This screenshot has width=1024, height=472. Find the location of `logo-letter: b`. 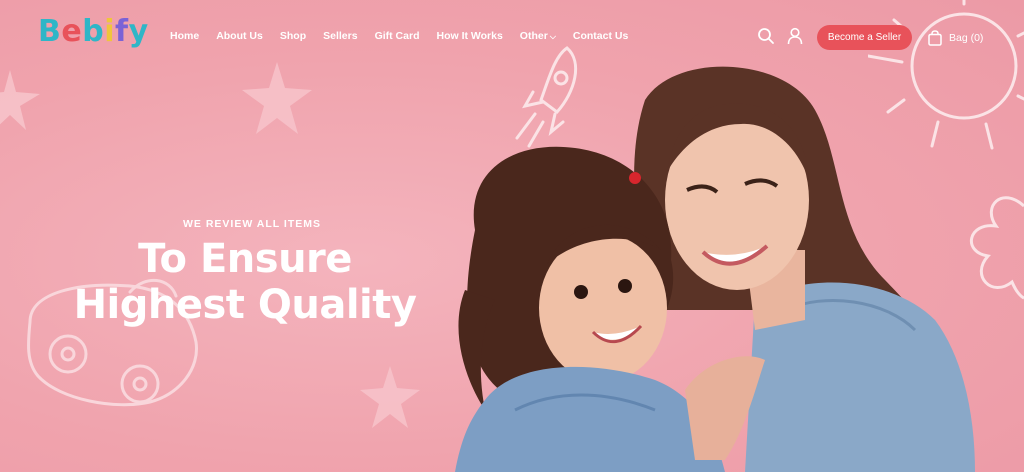

logo-letter: b is located at coordinates (93, 31).